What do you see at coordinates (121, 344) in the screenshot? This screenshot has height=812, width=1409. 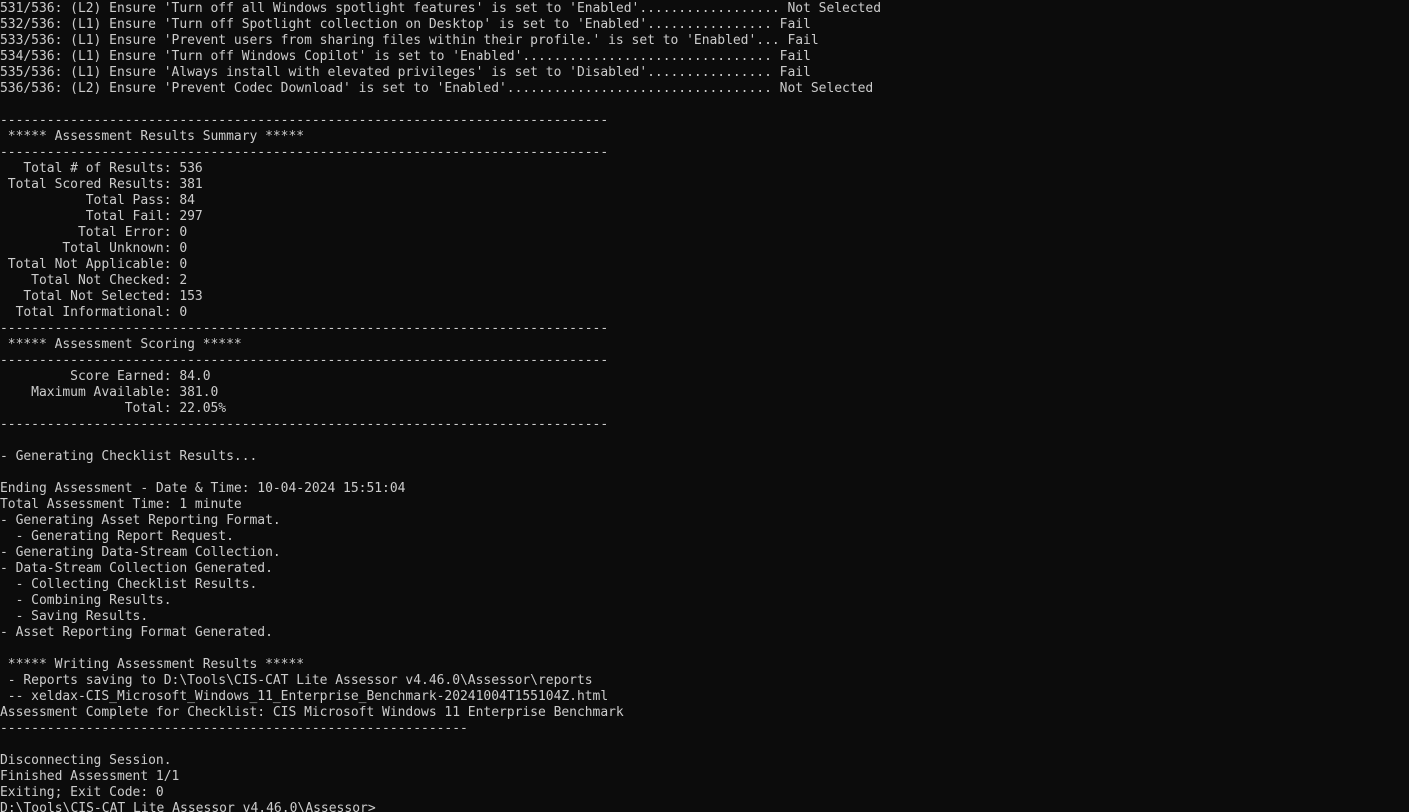 I see `output-line: ***** Assessment Scoring *****` at bounding box center [121, 344].